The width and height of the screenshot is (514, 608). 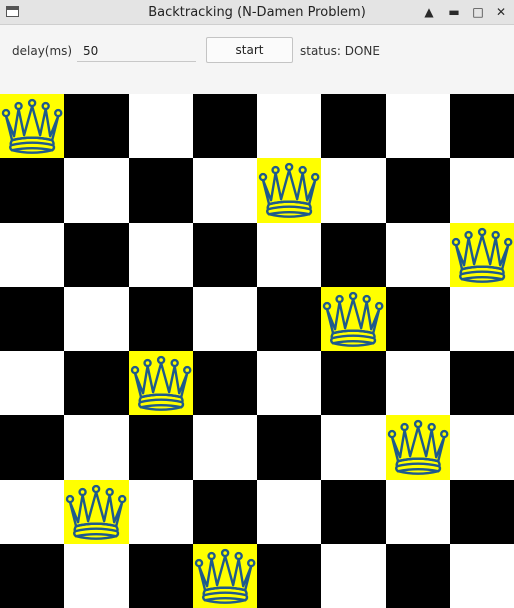 What do you see at coordinates (136, 51) in the screenshot?
I see `delay-input` at bounding box center [136, 51].